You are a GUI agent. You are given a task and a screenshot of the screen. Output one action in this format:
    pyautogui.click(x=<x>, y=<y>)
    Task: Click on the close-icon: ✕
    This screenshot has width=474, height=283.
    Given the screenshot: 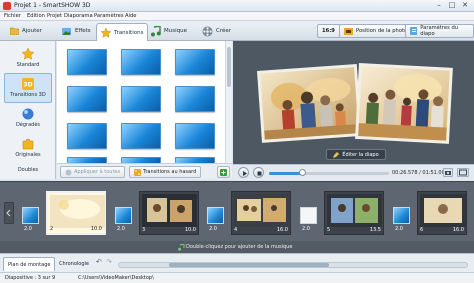 What is the action you would take?
    pyautogui.click(x=465, y=5)
    